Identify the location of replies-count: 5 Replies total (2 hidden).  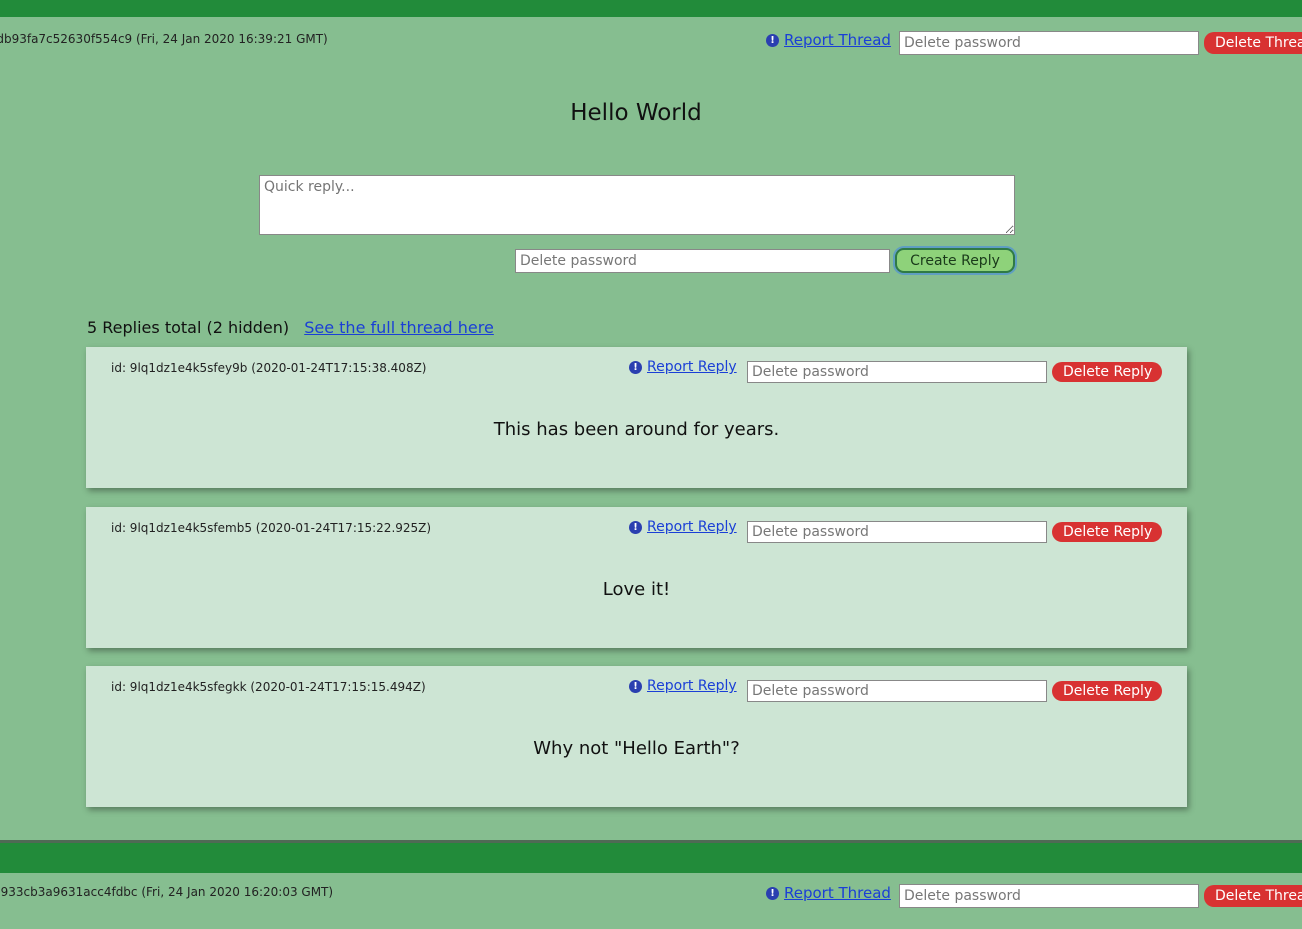
(188, 327).